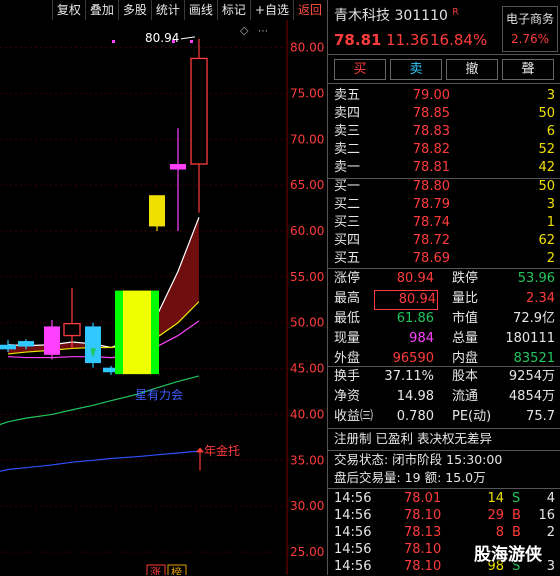  I want to click on support-arrow-head, so click(200, 450).